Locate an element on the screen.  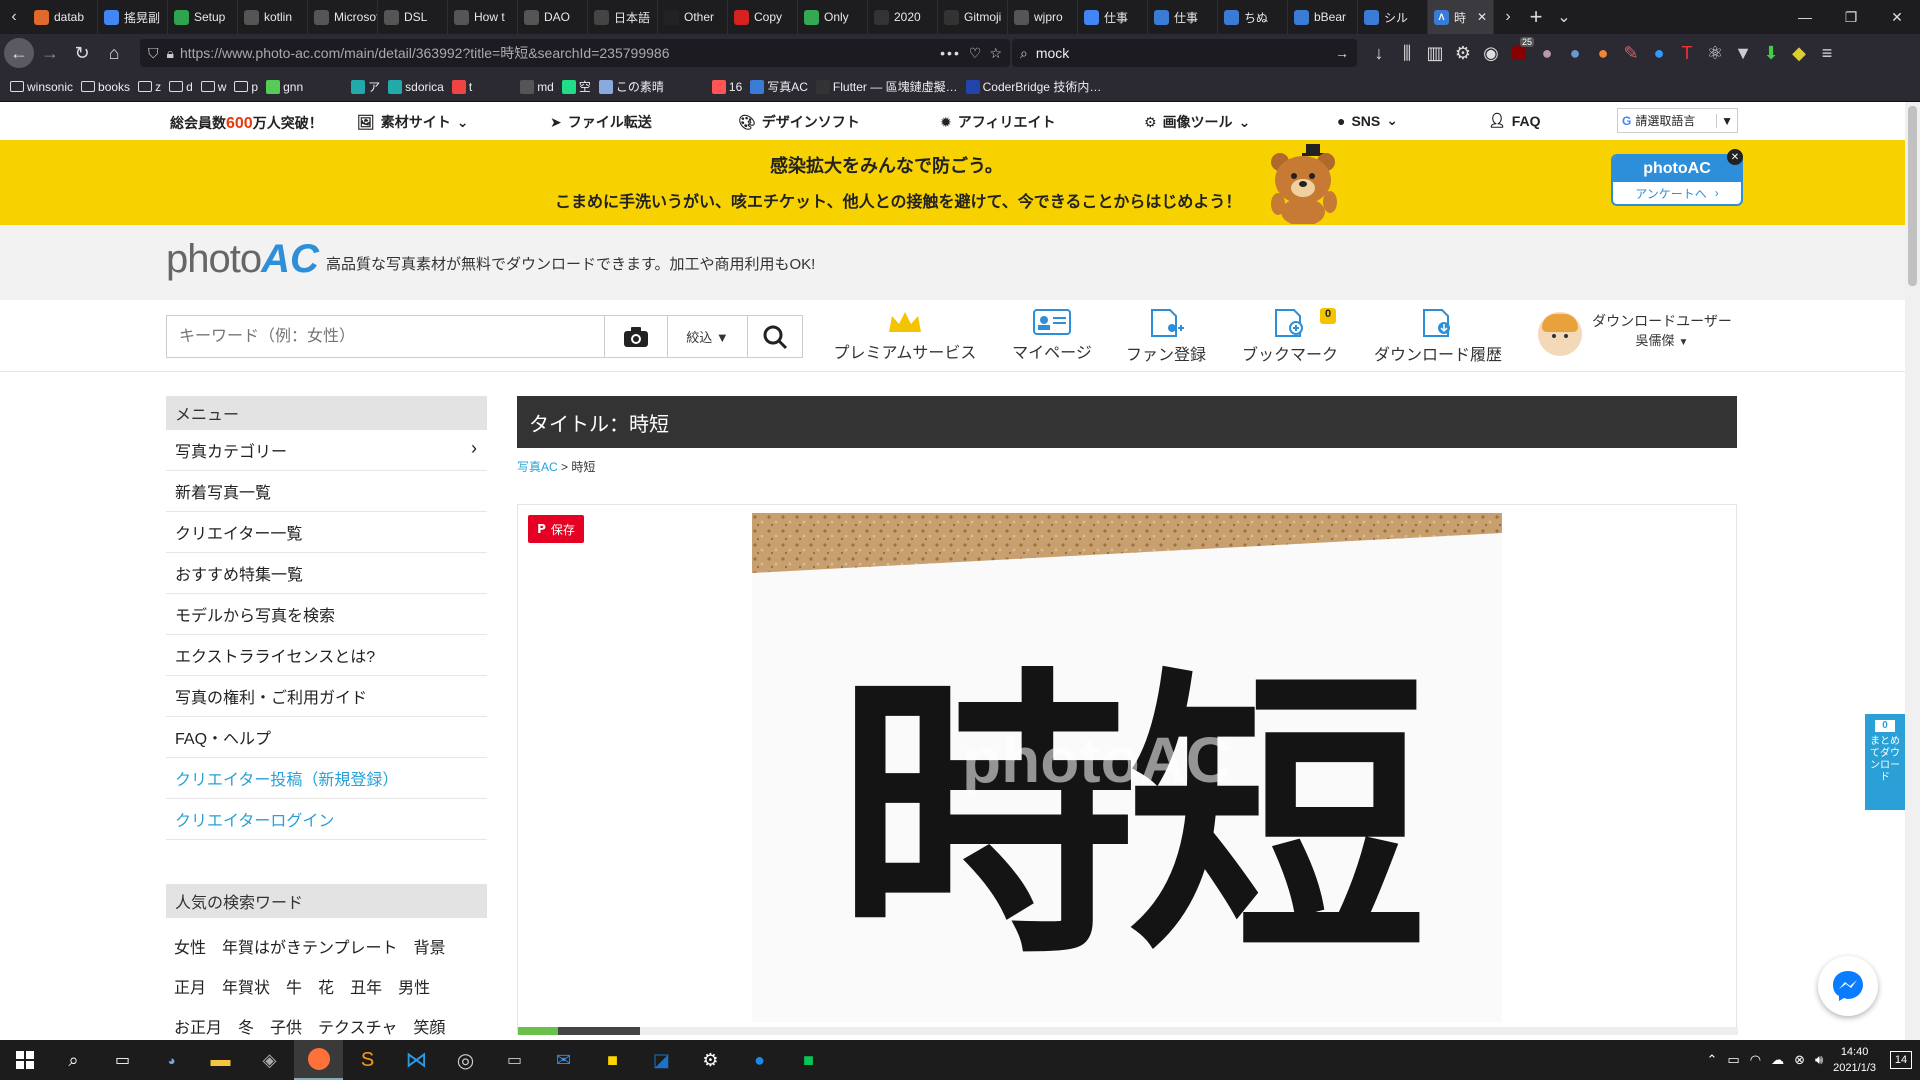
extension-icon-1: ● is located at coordinates (1547, 53).